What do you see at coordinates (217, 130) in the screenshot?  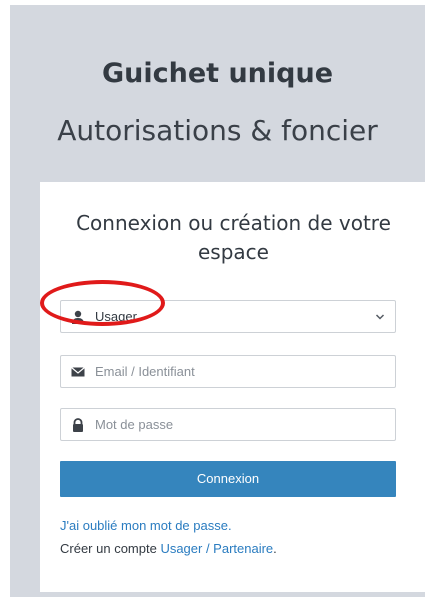 I see `page-subtitle: Autorisations & foncier` at bounding box center [217, 130].